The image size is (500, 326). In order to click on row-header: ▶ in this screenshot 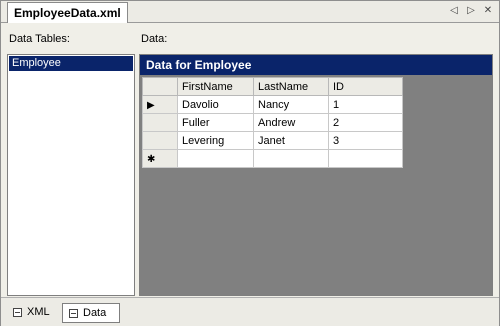, I will do `click(160, 104)`.